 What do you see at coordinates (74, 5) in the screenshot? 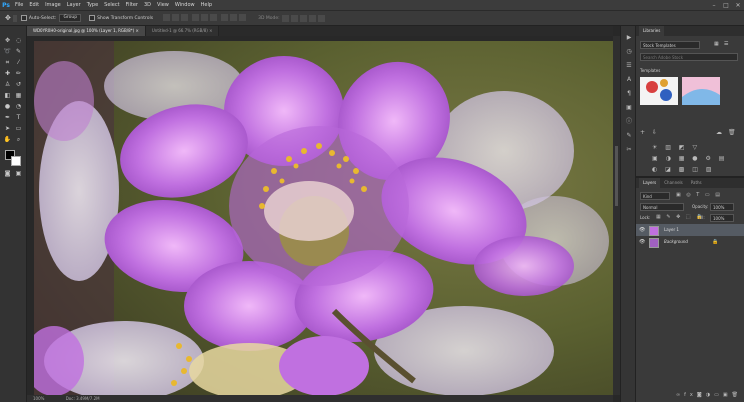
I see `menu-layer: Layer` at bounding box center [74, 5].